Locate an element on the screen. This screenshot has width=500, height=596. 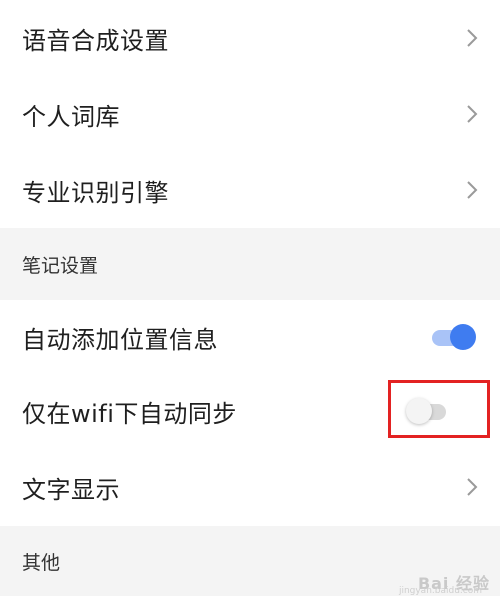
toggle-knob is located at coordinates (463, 337).